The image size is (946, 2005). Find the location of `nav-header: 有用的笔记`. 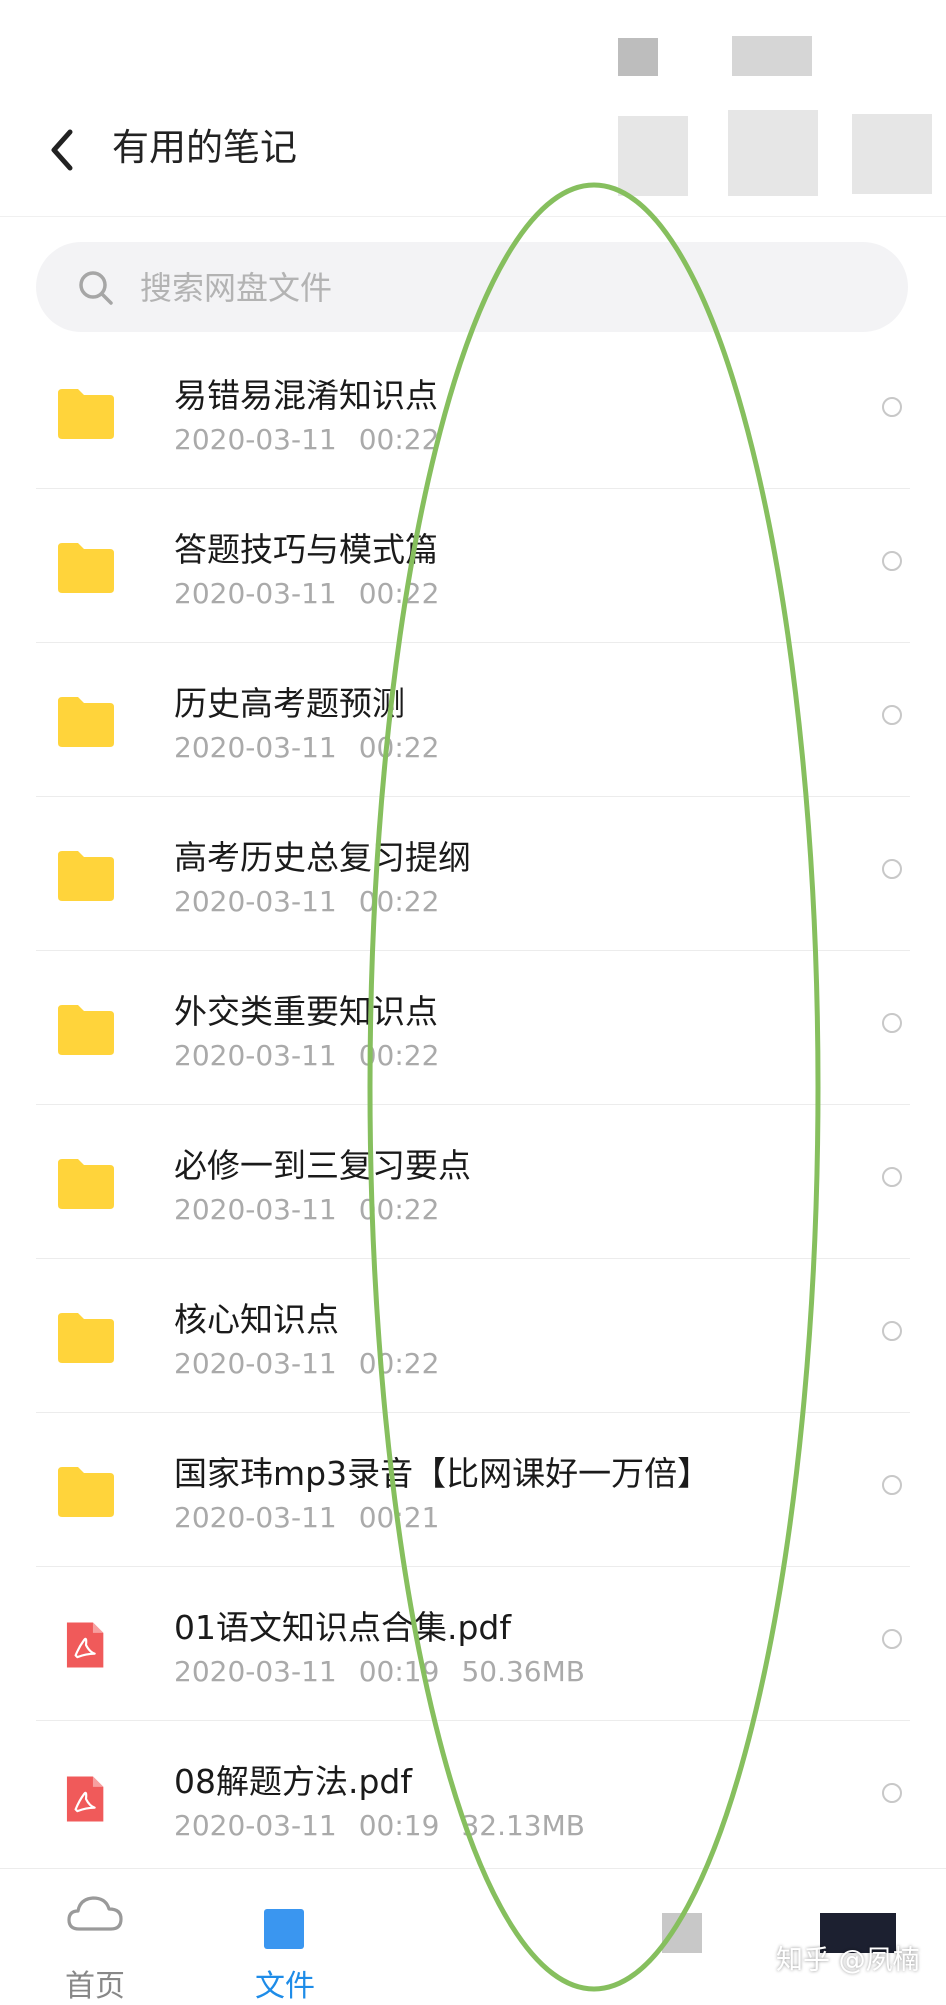

nav-header: 有用的笔记 is located at coordinates (473, 148).